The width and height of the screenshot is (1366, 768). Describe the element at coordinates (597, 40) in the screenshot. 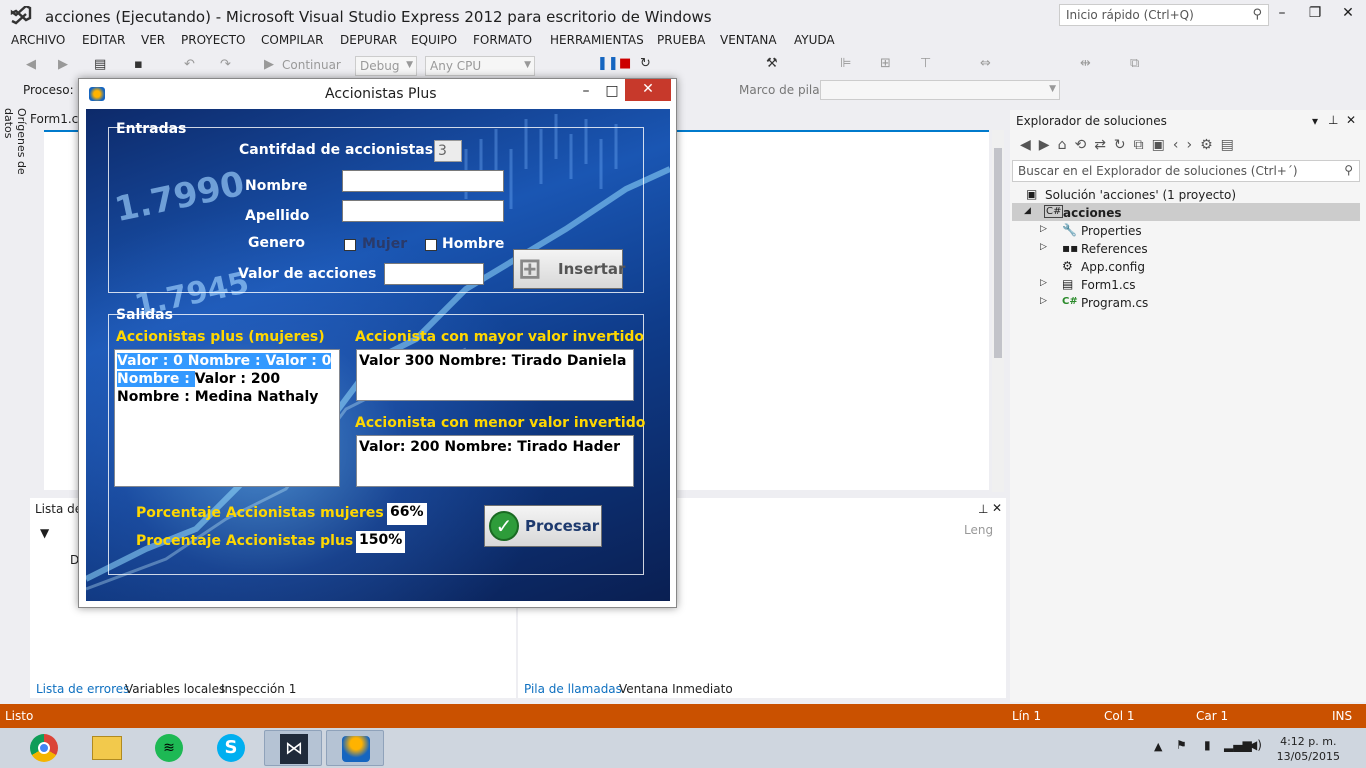

I see `menu-herramientas: HERRAMIENTAS` at that location.